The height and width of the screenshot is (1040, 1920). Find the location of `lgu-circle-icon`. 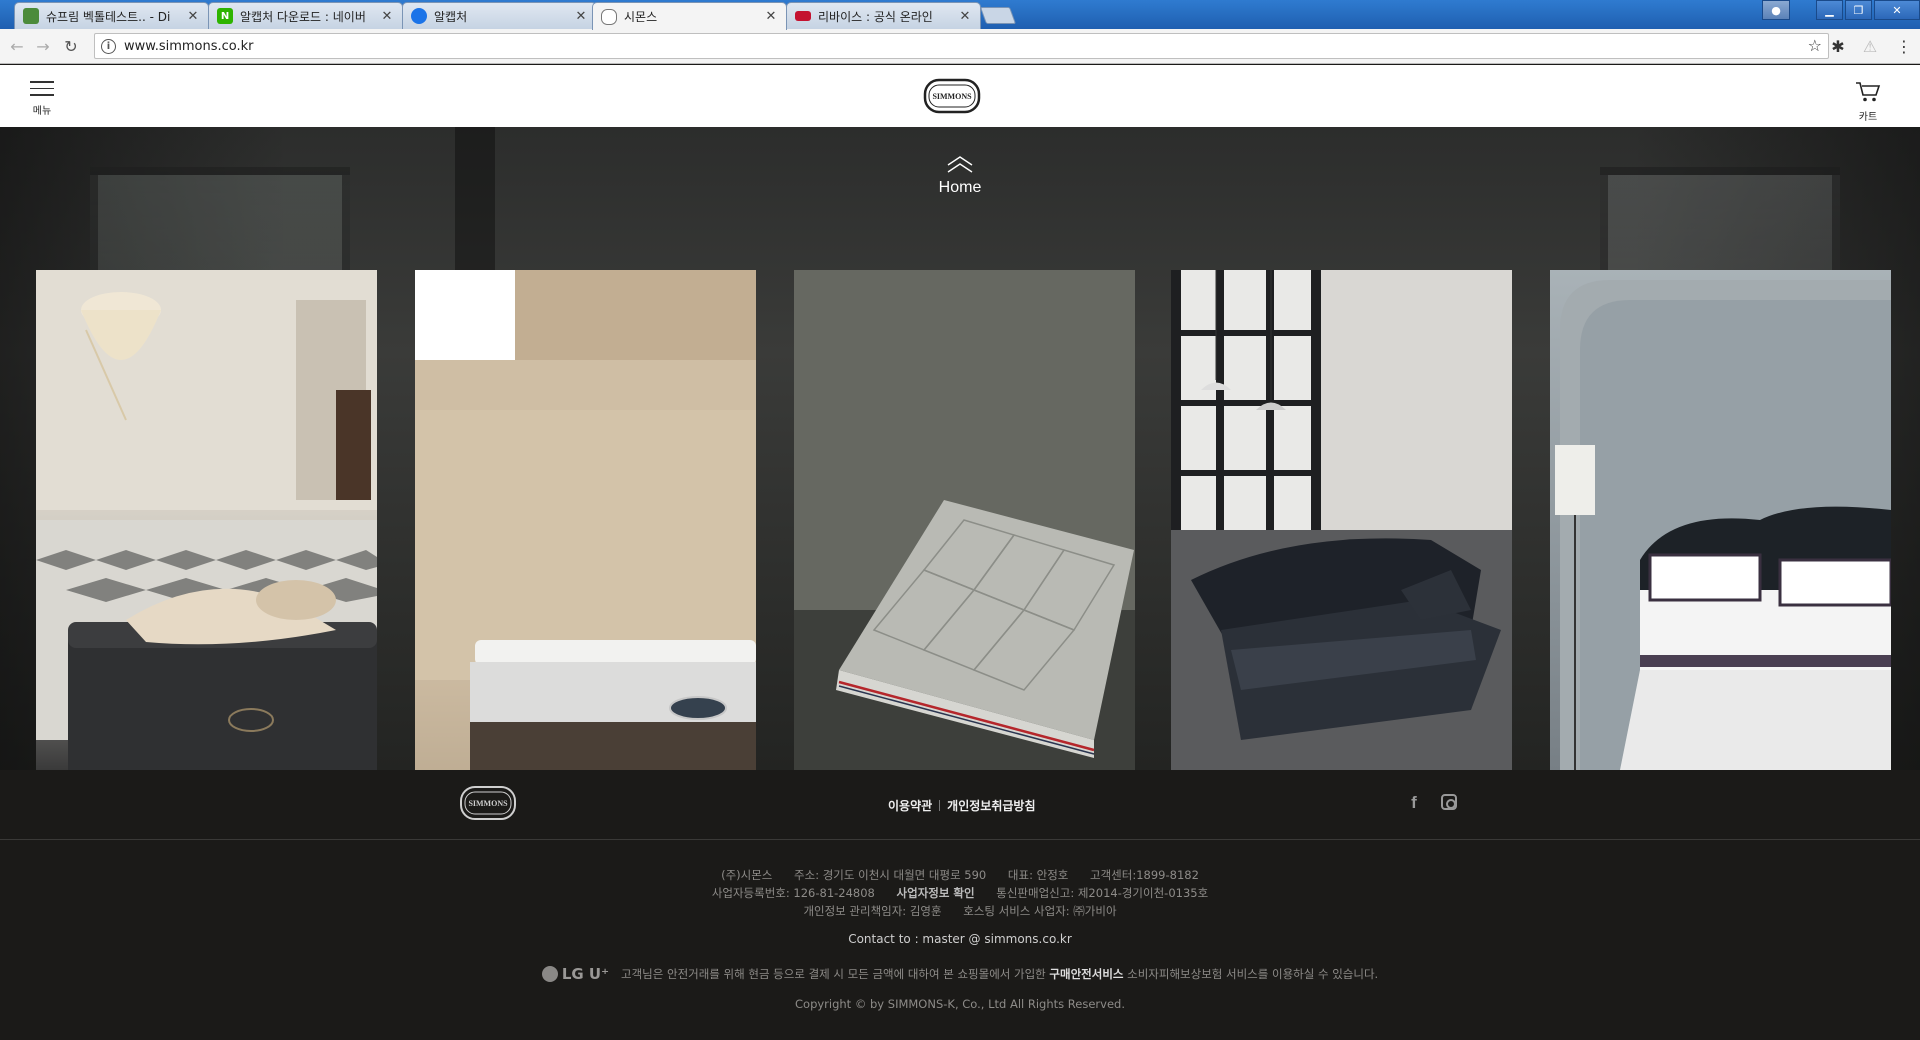

lgu-circle-icon is located at coordinates (549, 974).